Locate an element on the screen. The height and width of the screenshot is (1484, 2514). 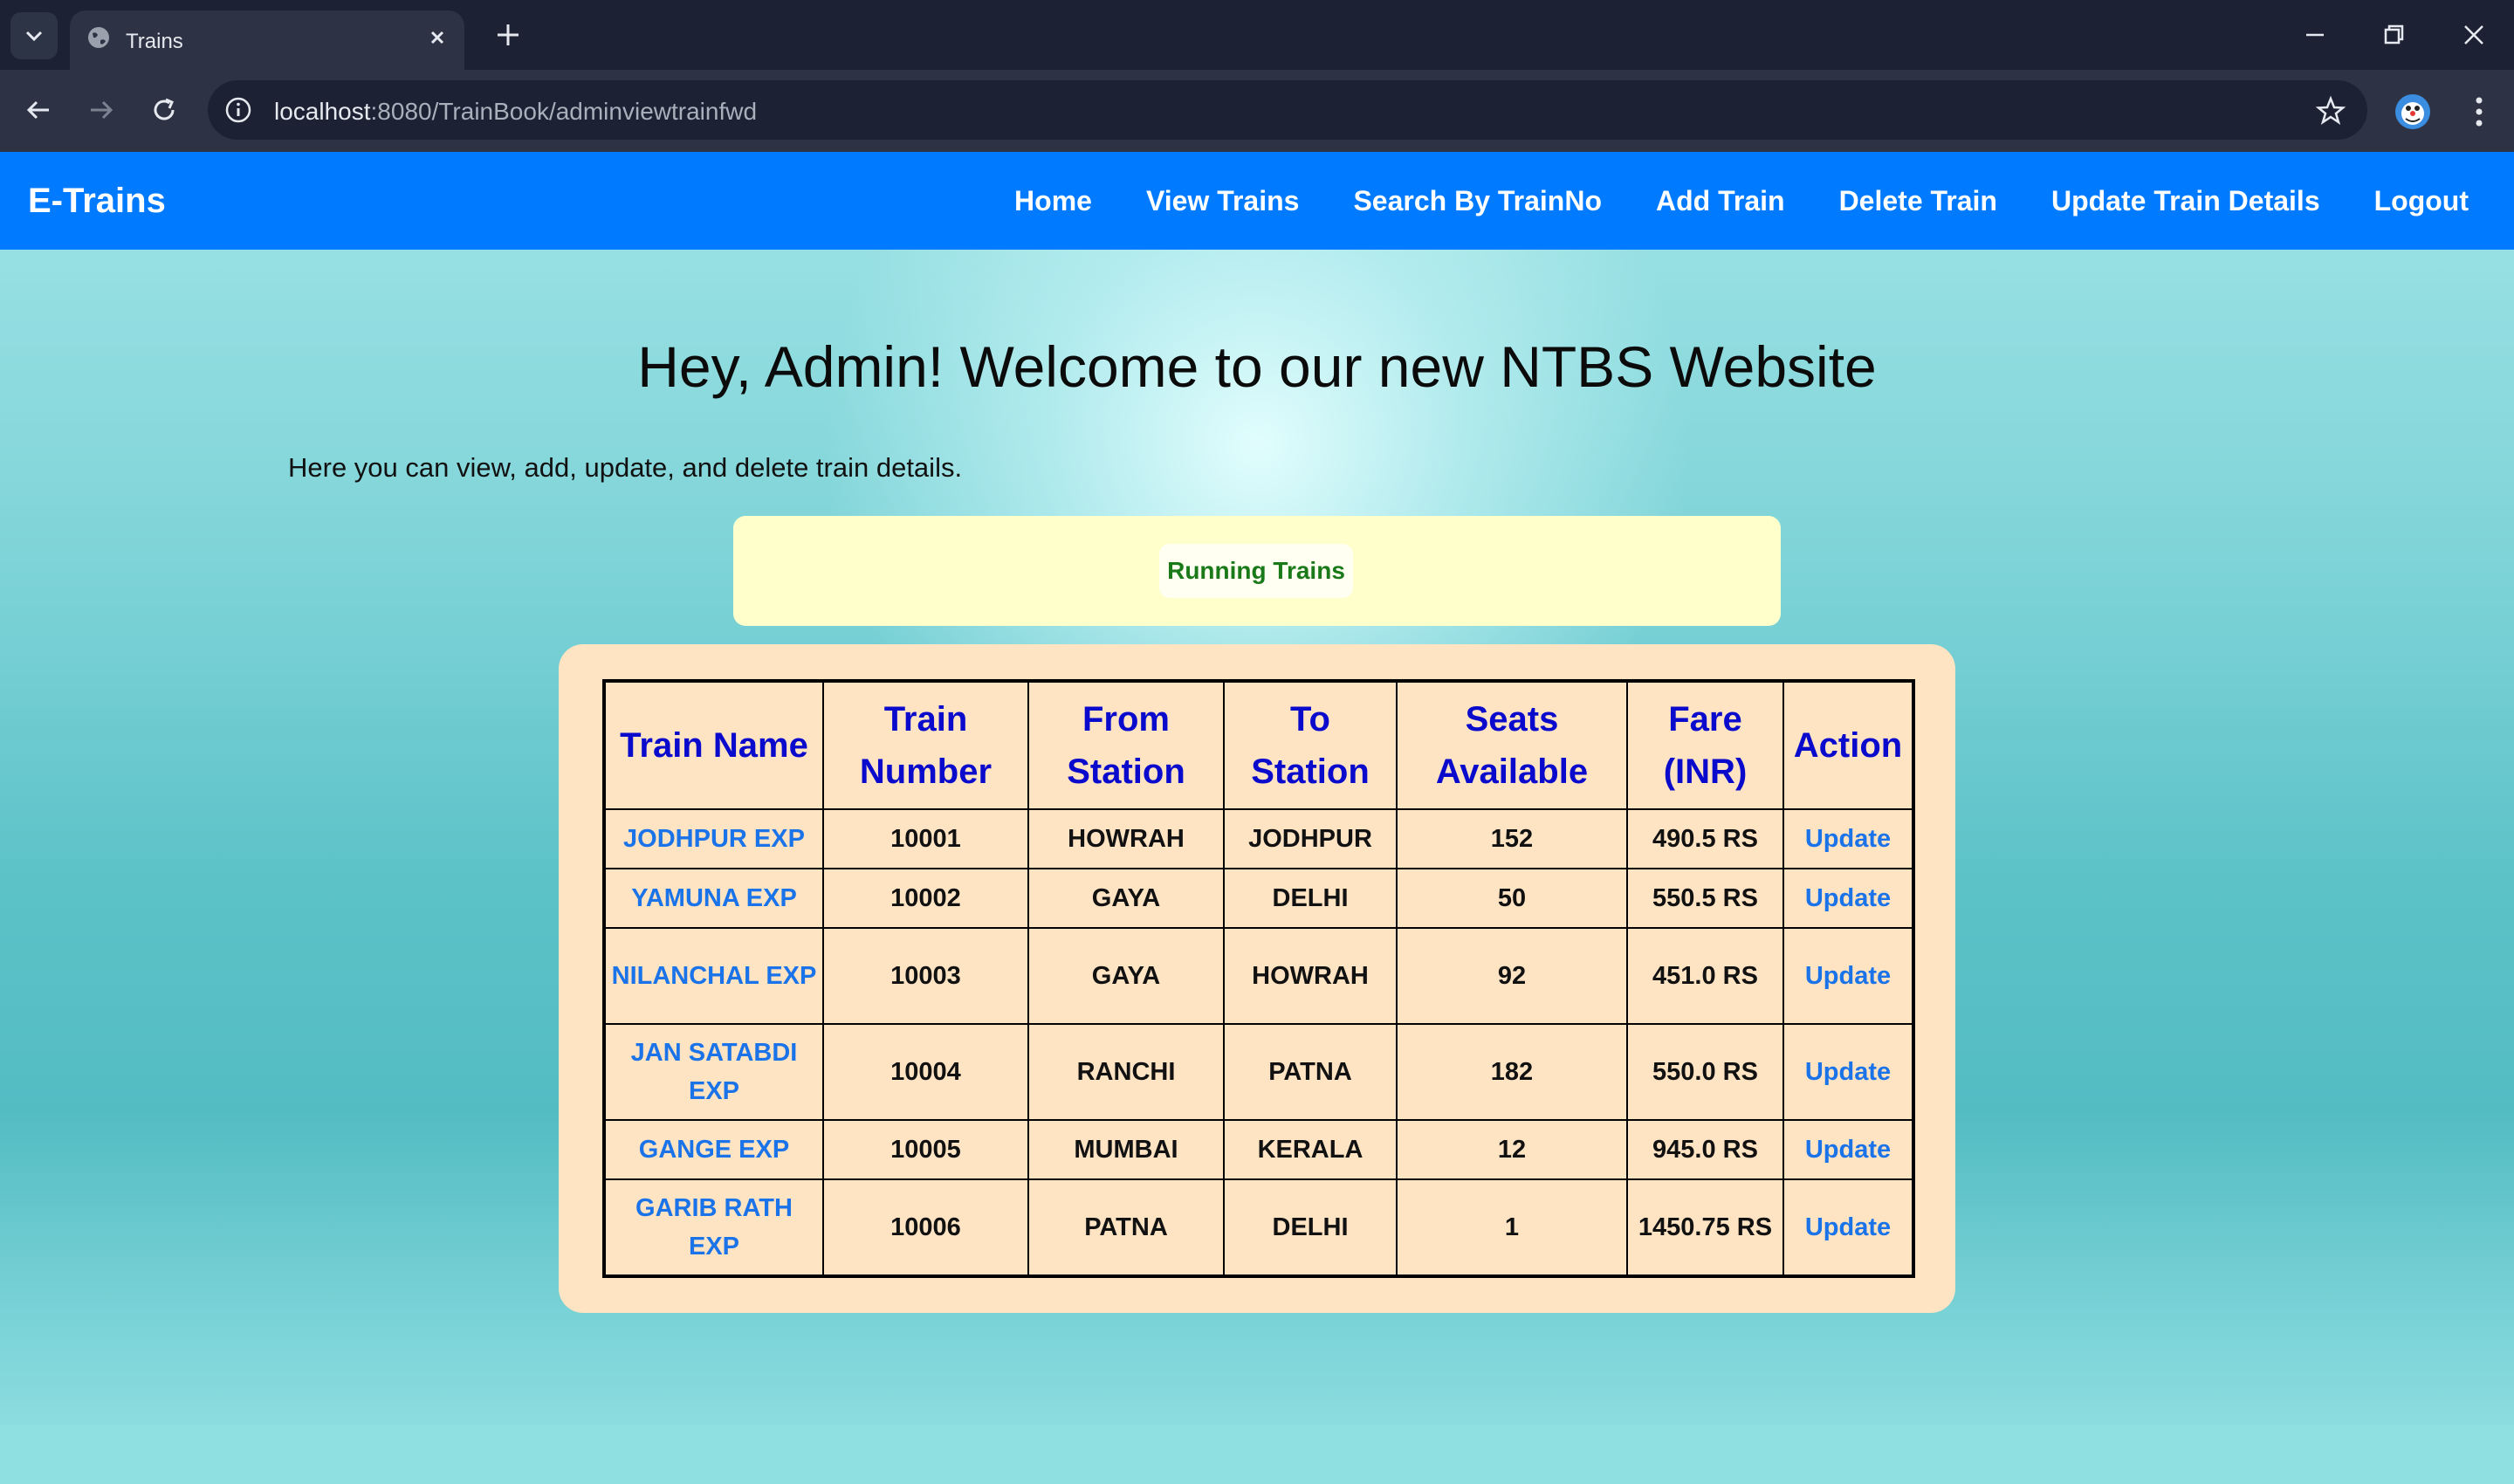
header-fare: Fare (INR) is located at coordinates (1705, 745).